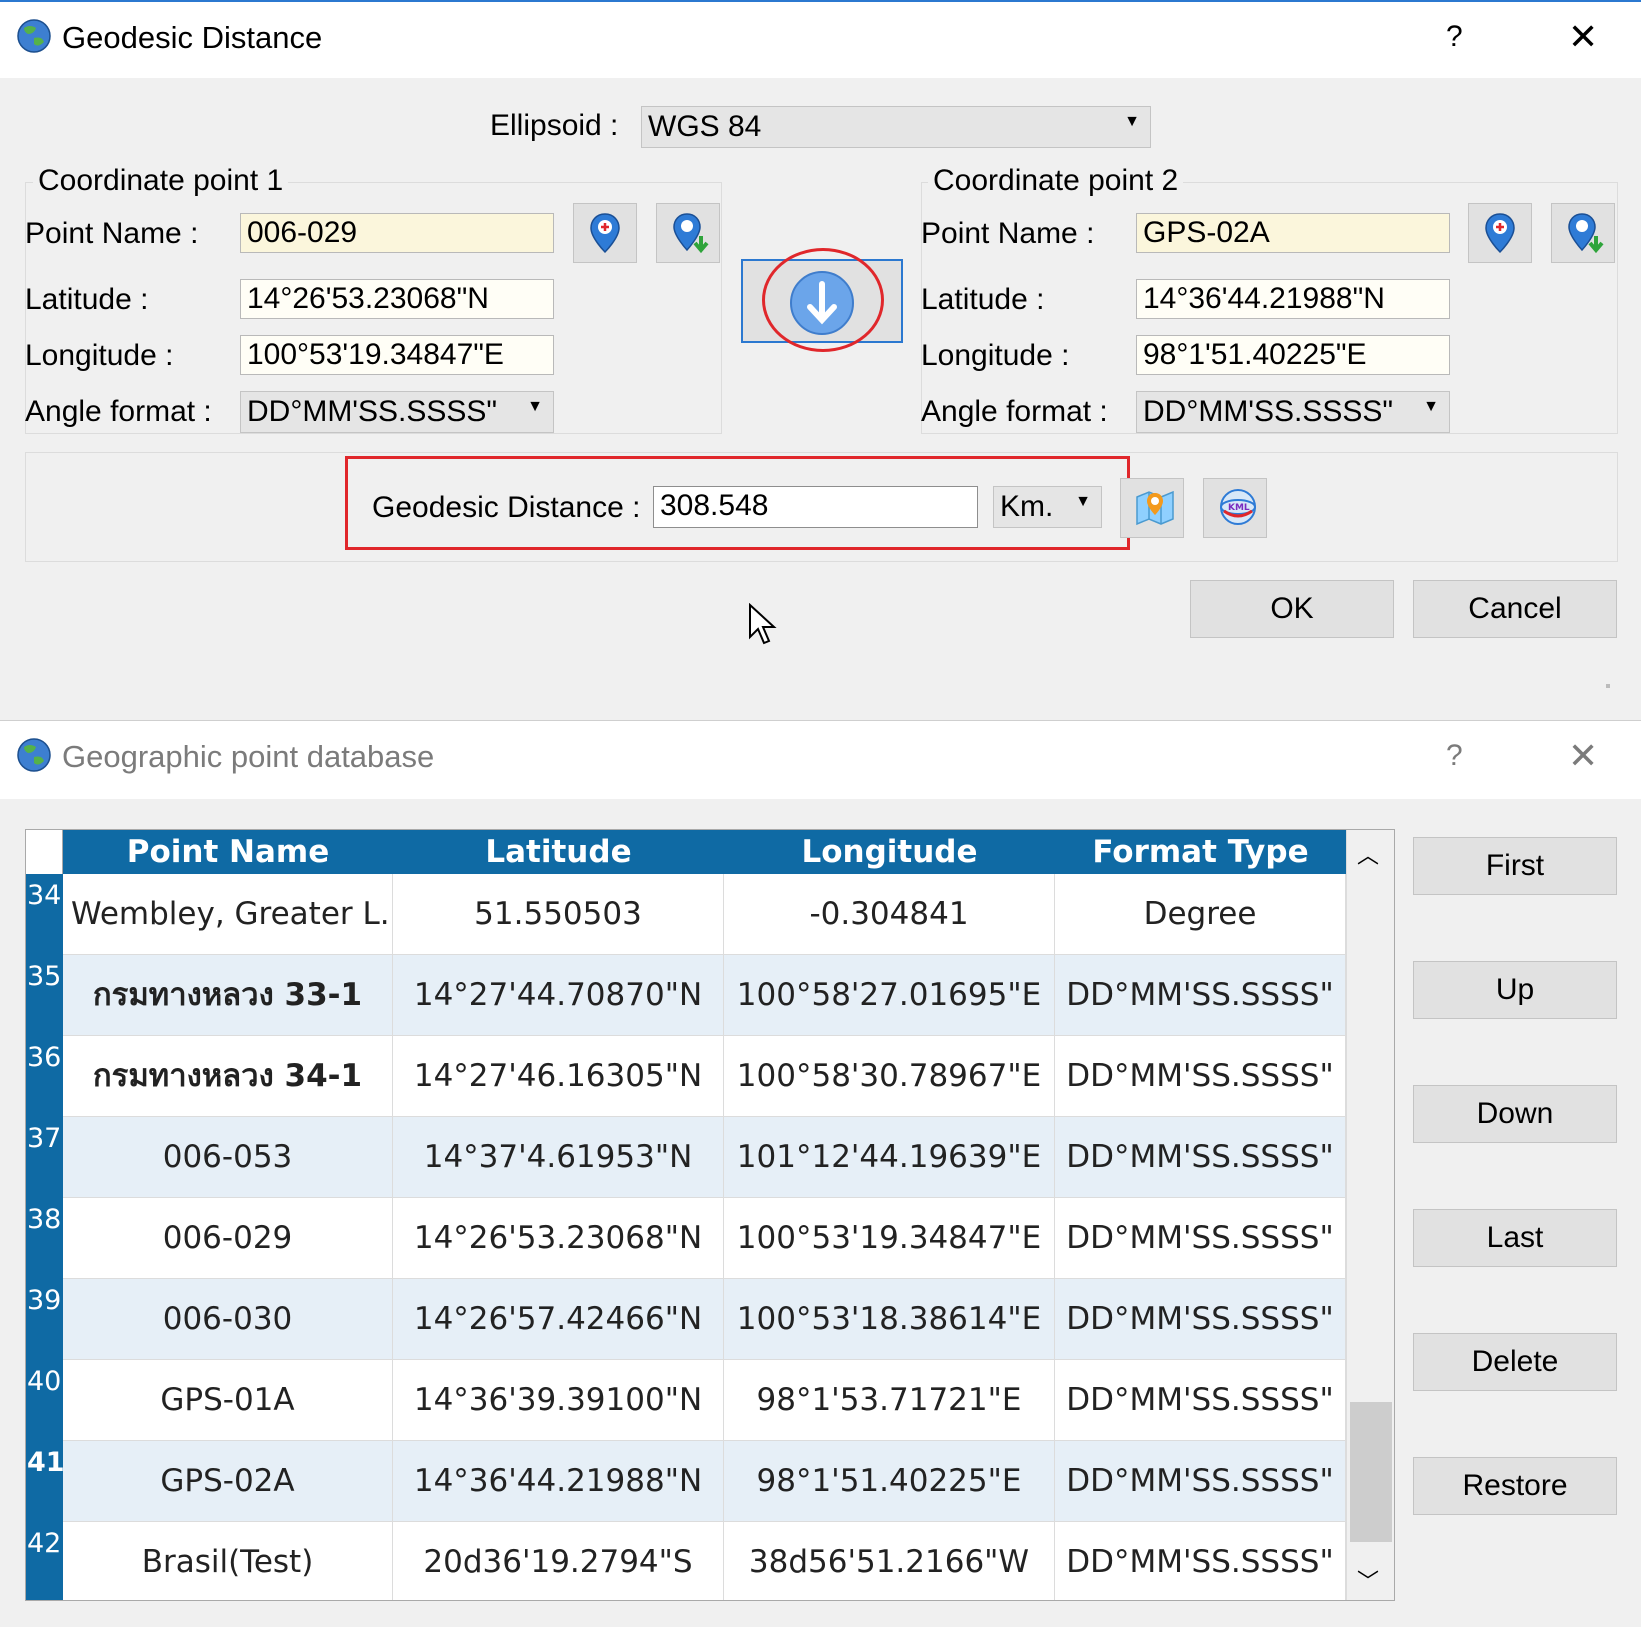 The height and width of the screenshot is (1627, 1641). Describe the element at coordinates (558, 1238) in the screenshot. I see `cell-latitude: 14°26'53.23068"N` at that location.